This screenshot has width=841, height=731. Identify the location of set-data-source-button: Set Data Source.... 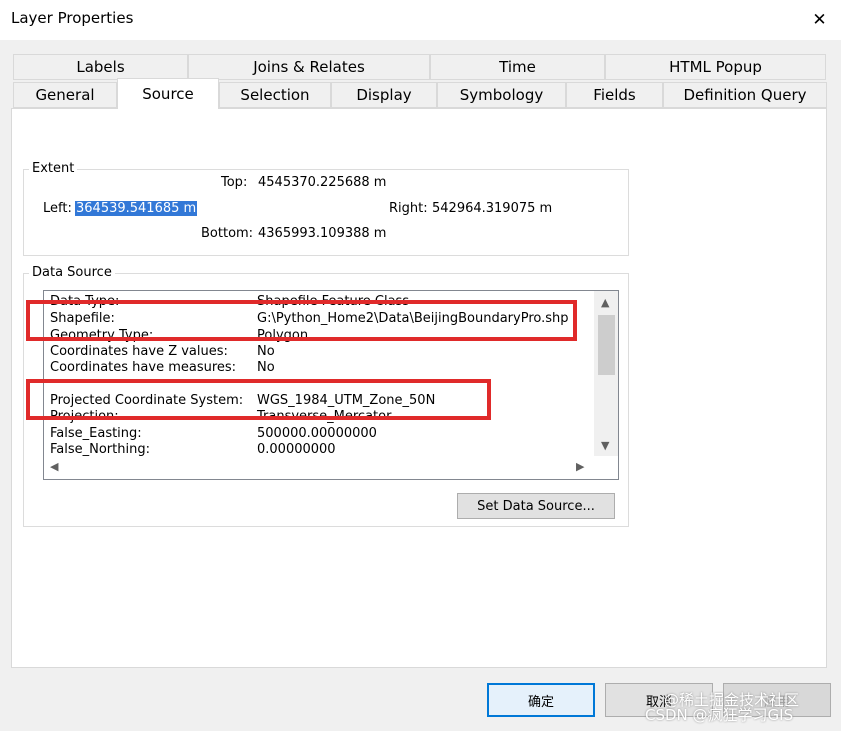
(536, 506).